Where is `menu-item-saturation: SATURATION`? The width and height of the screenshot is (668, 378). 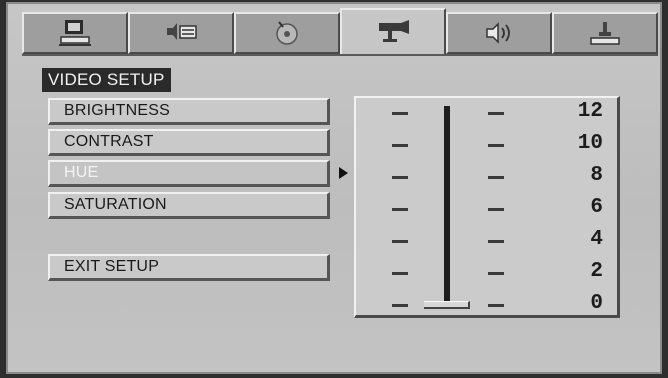 menu-item-saturation: SATURATION is located at coordinates (189, 205).